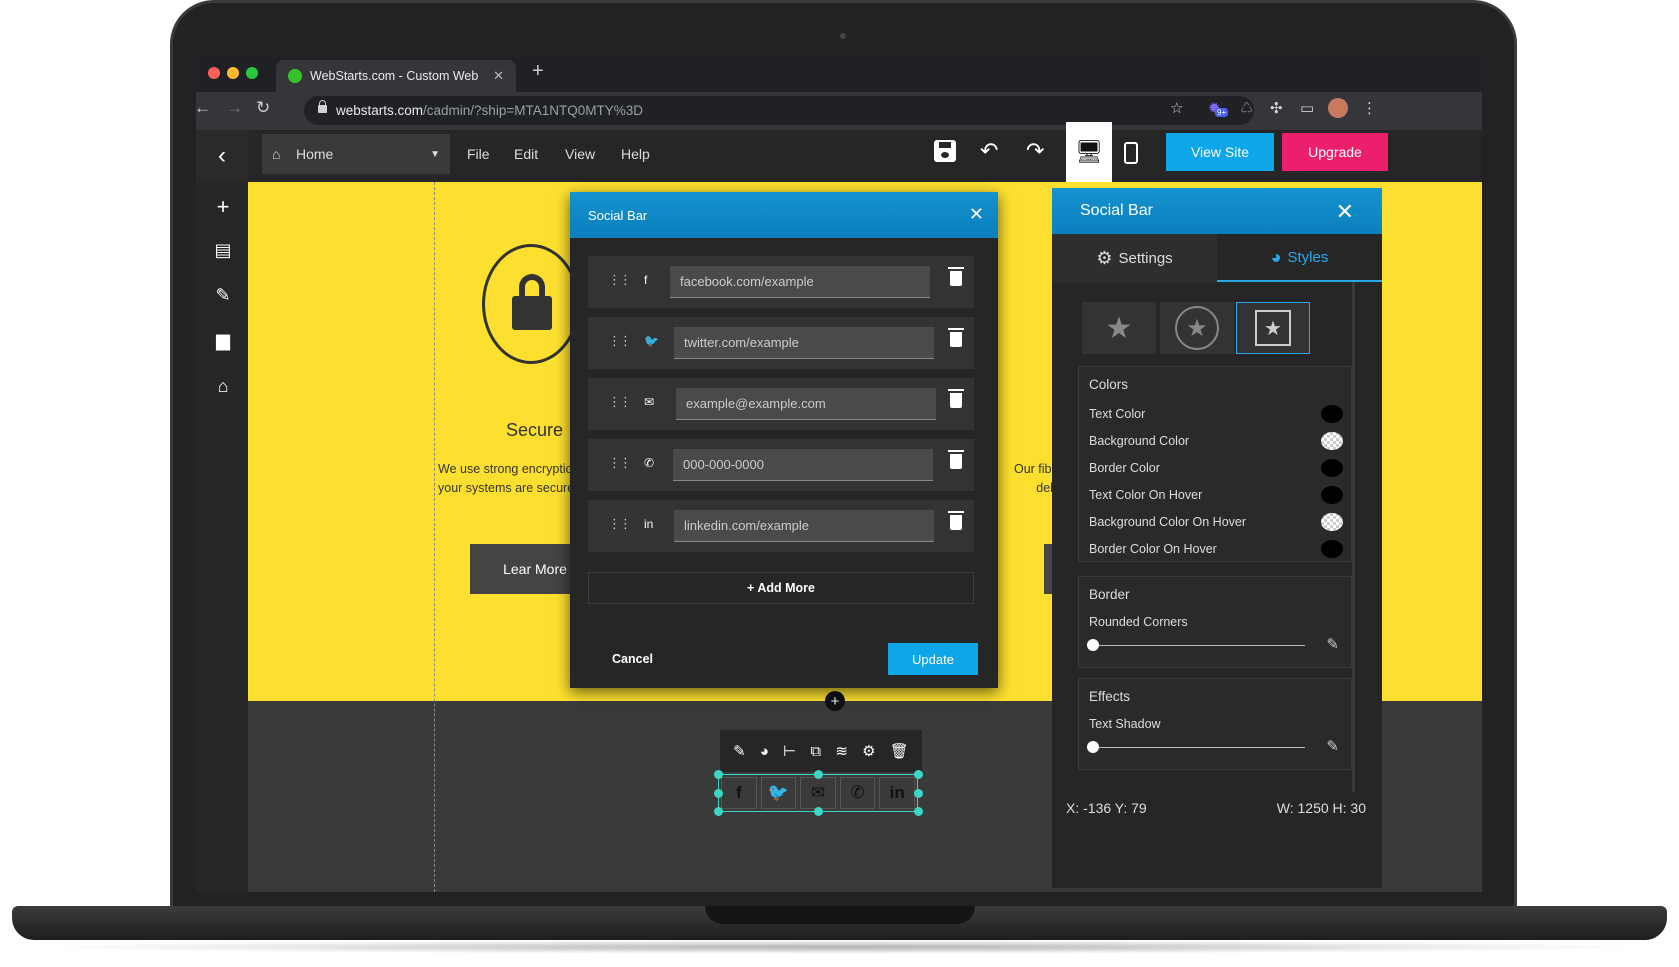  Describe the element at coordinates (214, 73) in the screenshot. I see `window-close-dot` at that location.